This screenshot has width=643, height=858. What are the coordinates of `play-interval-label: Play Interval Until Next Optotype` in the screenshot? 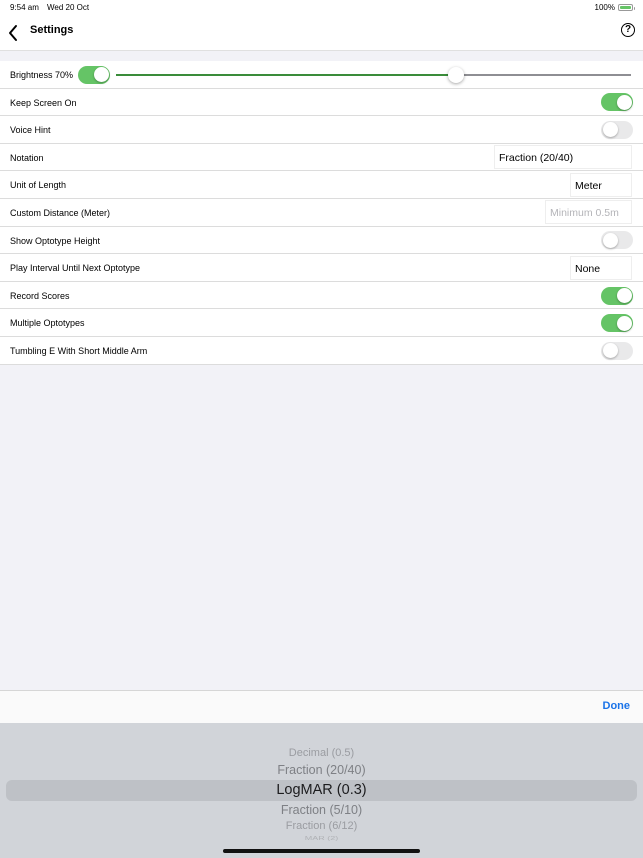 It's located at (75, 268).